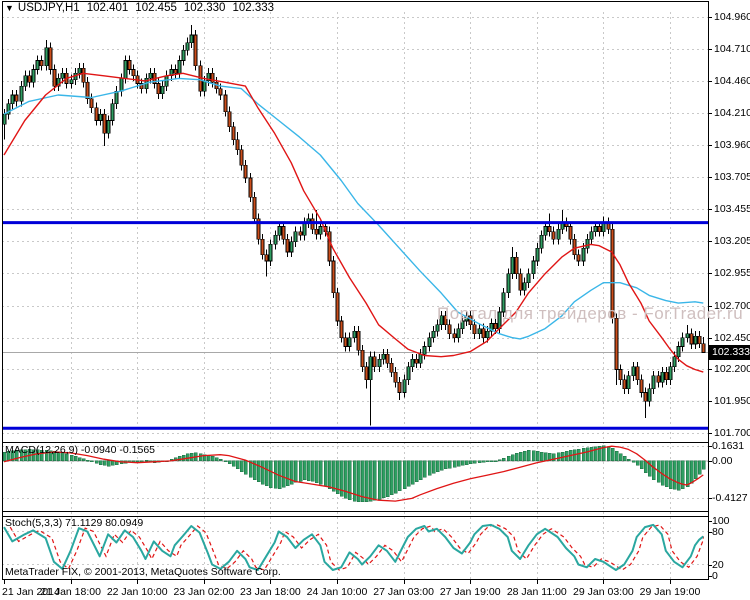  What do you see at coordinates (270, 592) in the screenshot?
I see `time-axis-label: 23 Jan 18:00` at bounding box center [270, 592].